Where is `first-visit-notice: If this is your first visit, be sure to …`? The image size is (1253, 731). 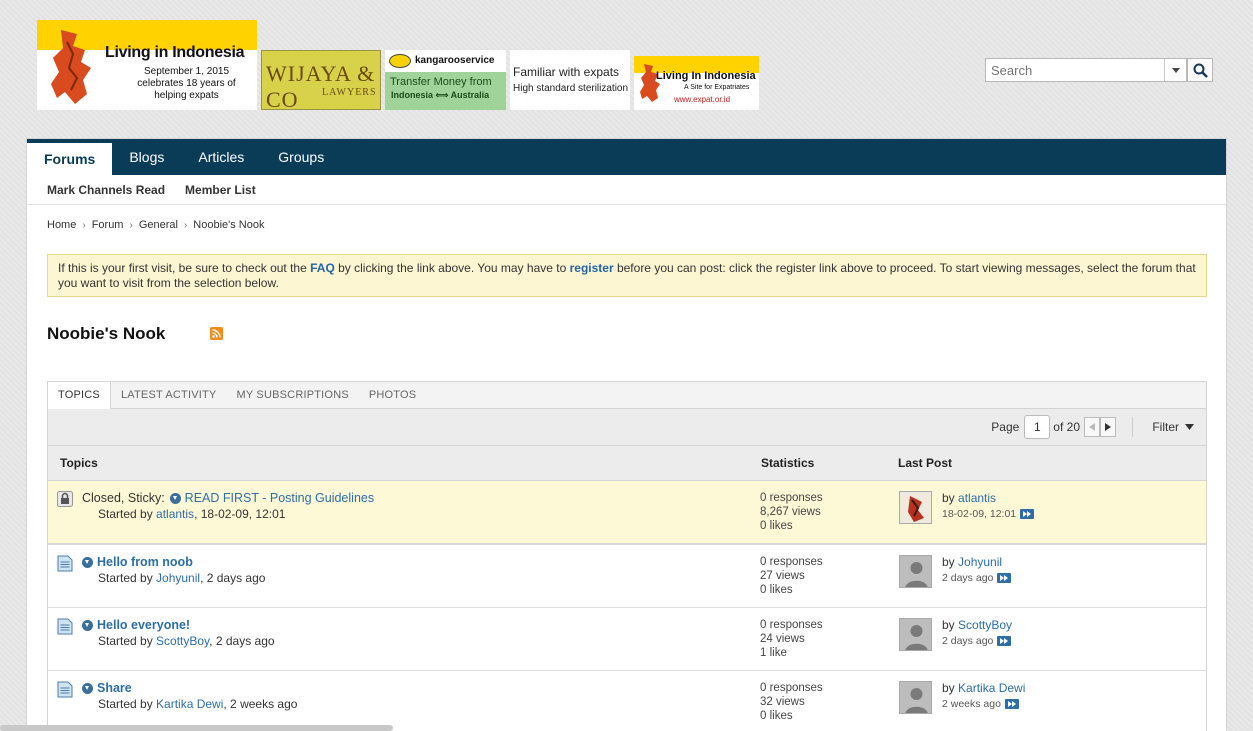
first-visit-notice: If this is your first visit, be sure to … is located at coordinates (627, 275).